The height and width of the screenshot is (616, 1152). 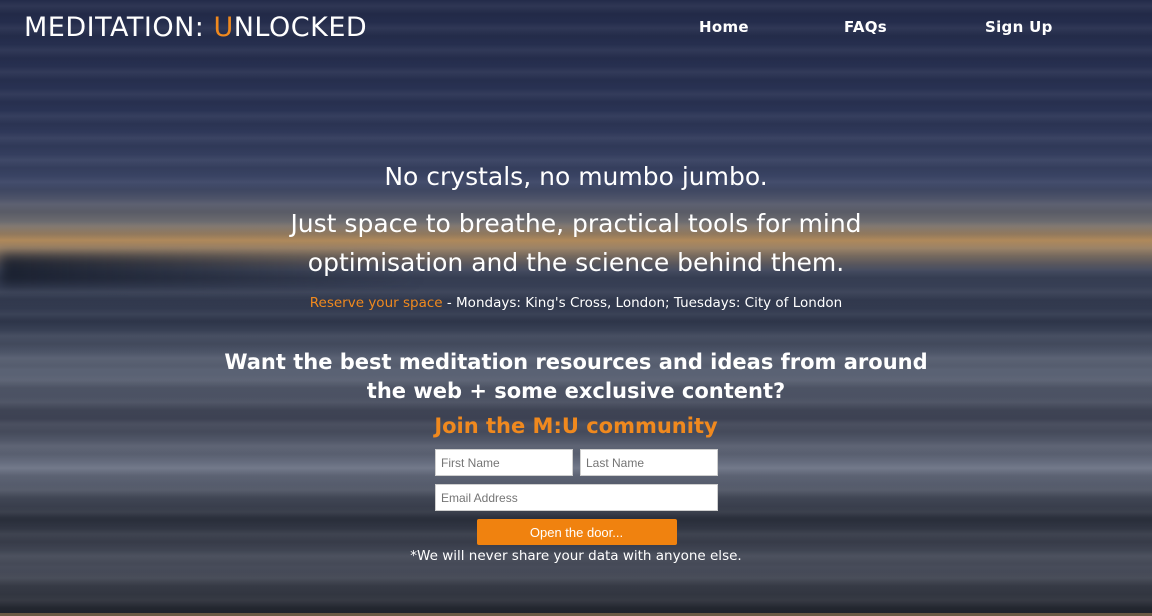 I want to click on logo-accent-letter: U, so click(x=223, y=27).